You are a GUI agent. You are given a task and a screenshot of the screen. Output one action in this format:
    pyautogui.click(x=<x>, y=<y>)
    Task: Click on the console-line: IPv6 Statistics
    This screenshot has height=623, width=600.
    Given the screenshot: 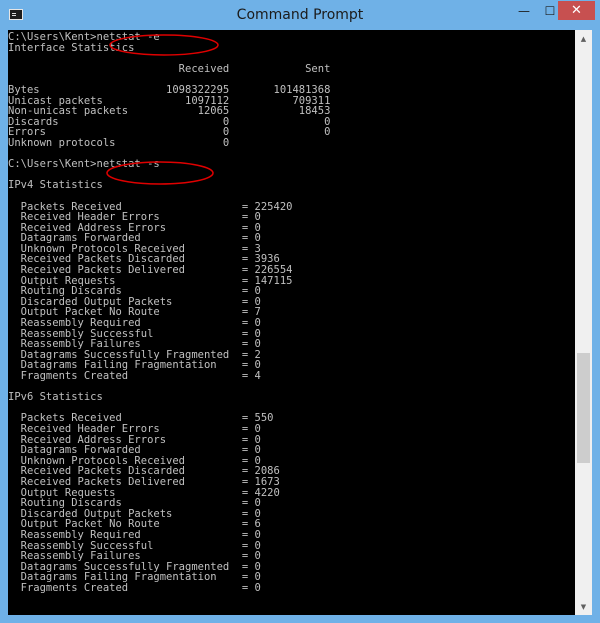 What is the action you would take?
    pyautogui.click(x=55, y=397)
    